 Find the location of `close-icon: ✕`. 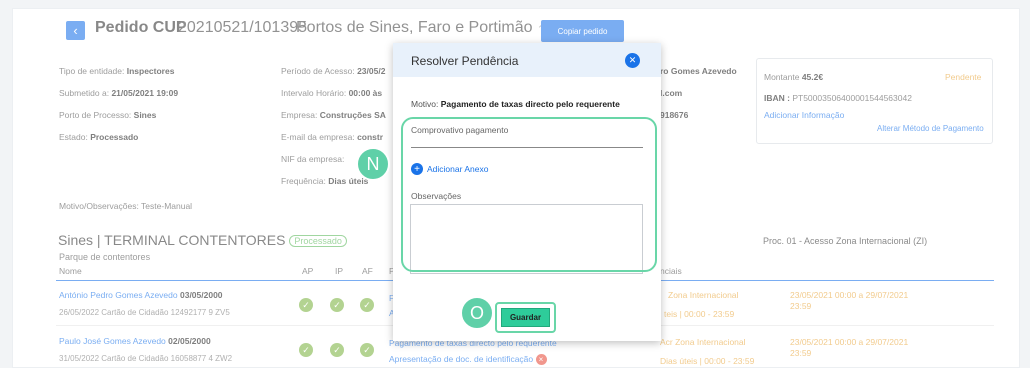

close-icon: ✕ is located at coordinates (632, 60).